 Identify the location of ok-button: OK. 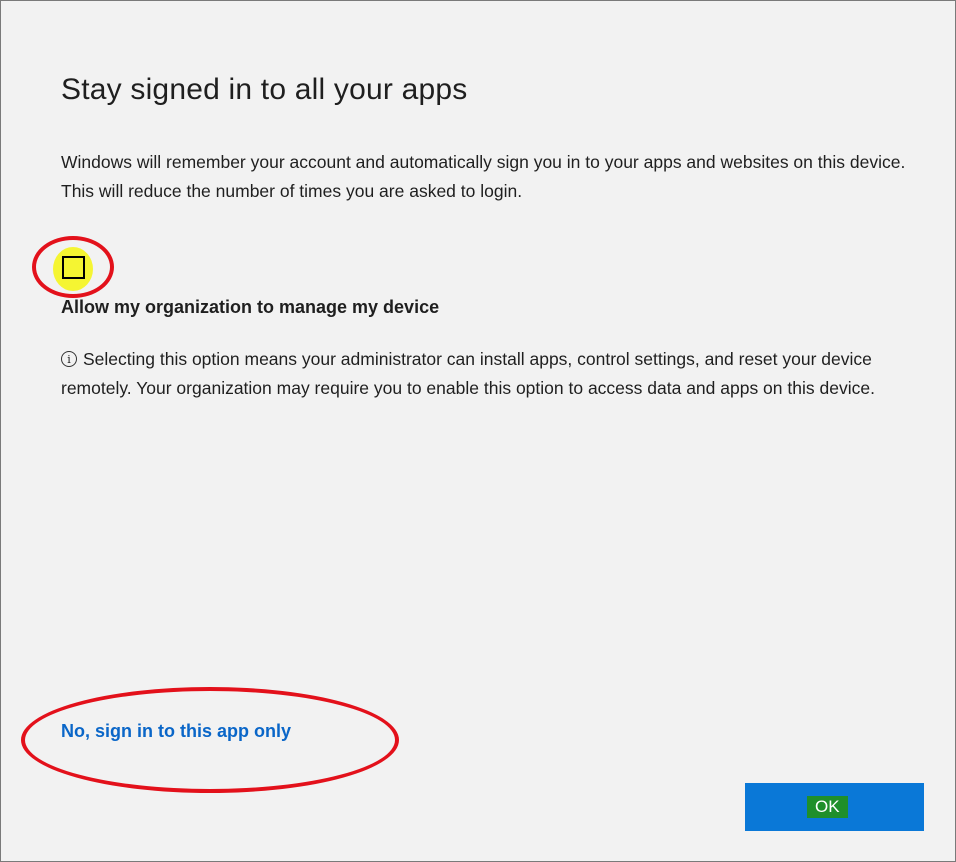
(834, 807).